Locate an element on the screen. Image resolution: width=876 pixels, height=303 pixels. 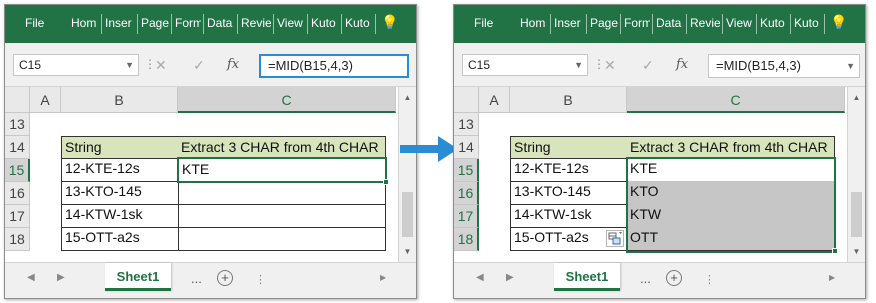
expand-formula-icon: ▼ is located at coordinates (850, 66).